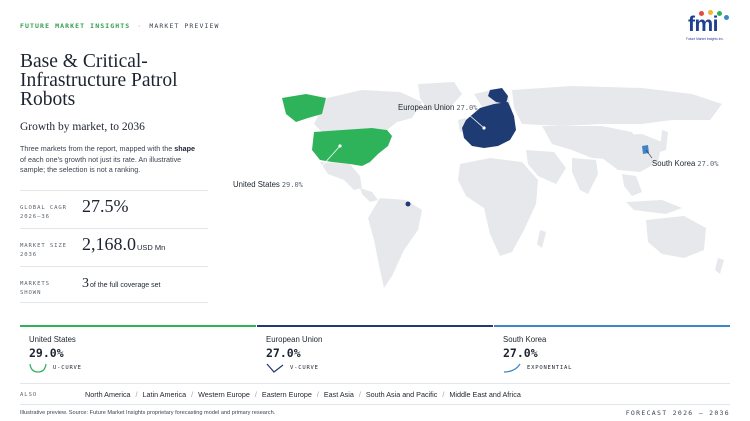 The height and width of the screenshot is (421, 750). Describe the element at coordinates (105, 206) in the screenshot. I see `stat-value: 27.5%` at that location.